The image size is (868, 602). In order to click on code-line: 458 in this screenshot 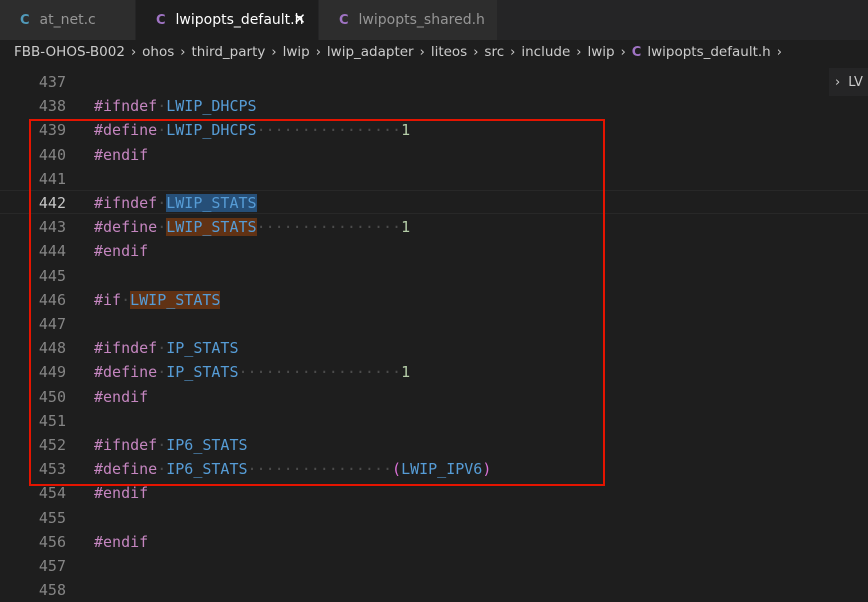, I will do `click(434, 590)`.